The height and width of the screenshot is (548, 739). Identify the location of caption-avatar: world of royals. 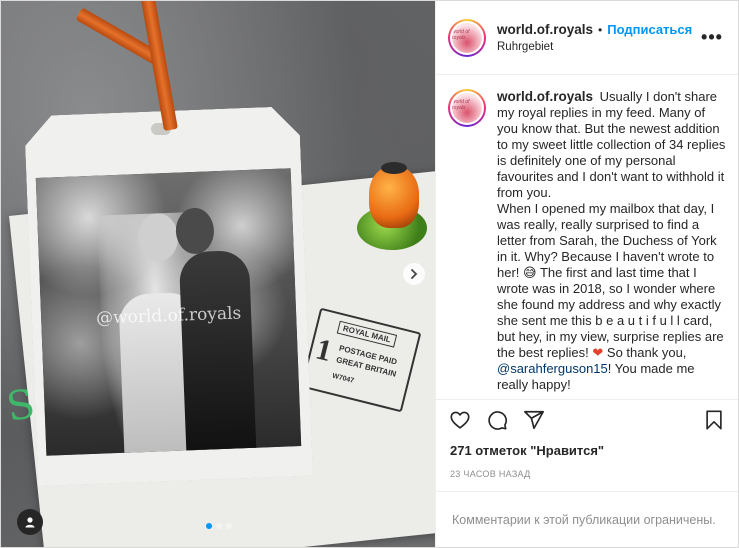
(467, 108).